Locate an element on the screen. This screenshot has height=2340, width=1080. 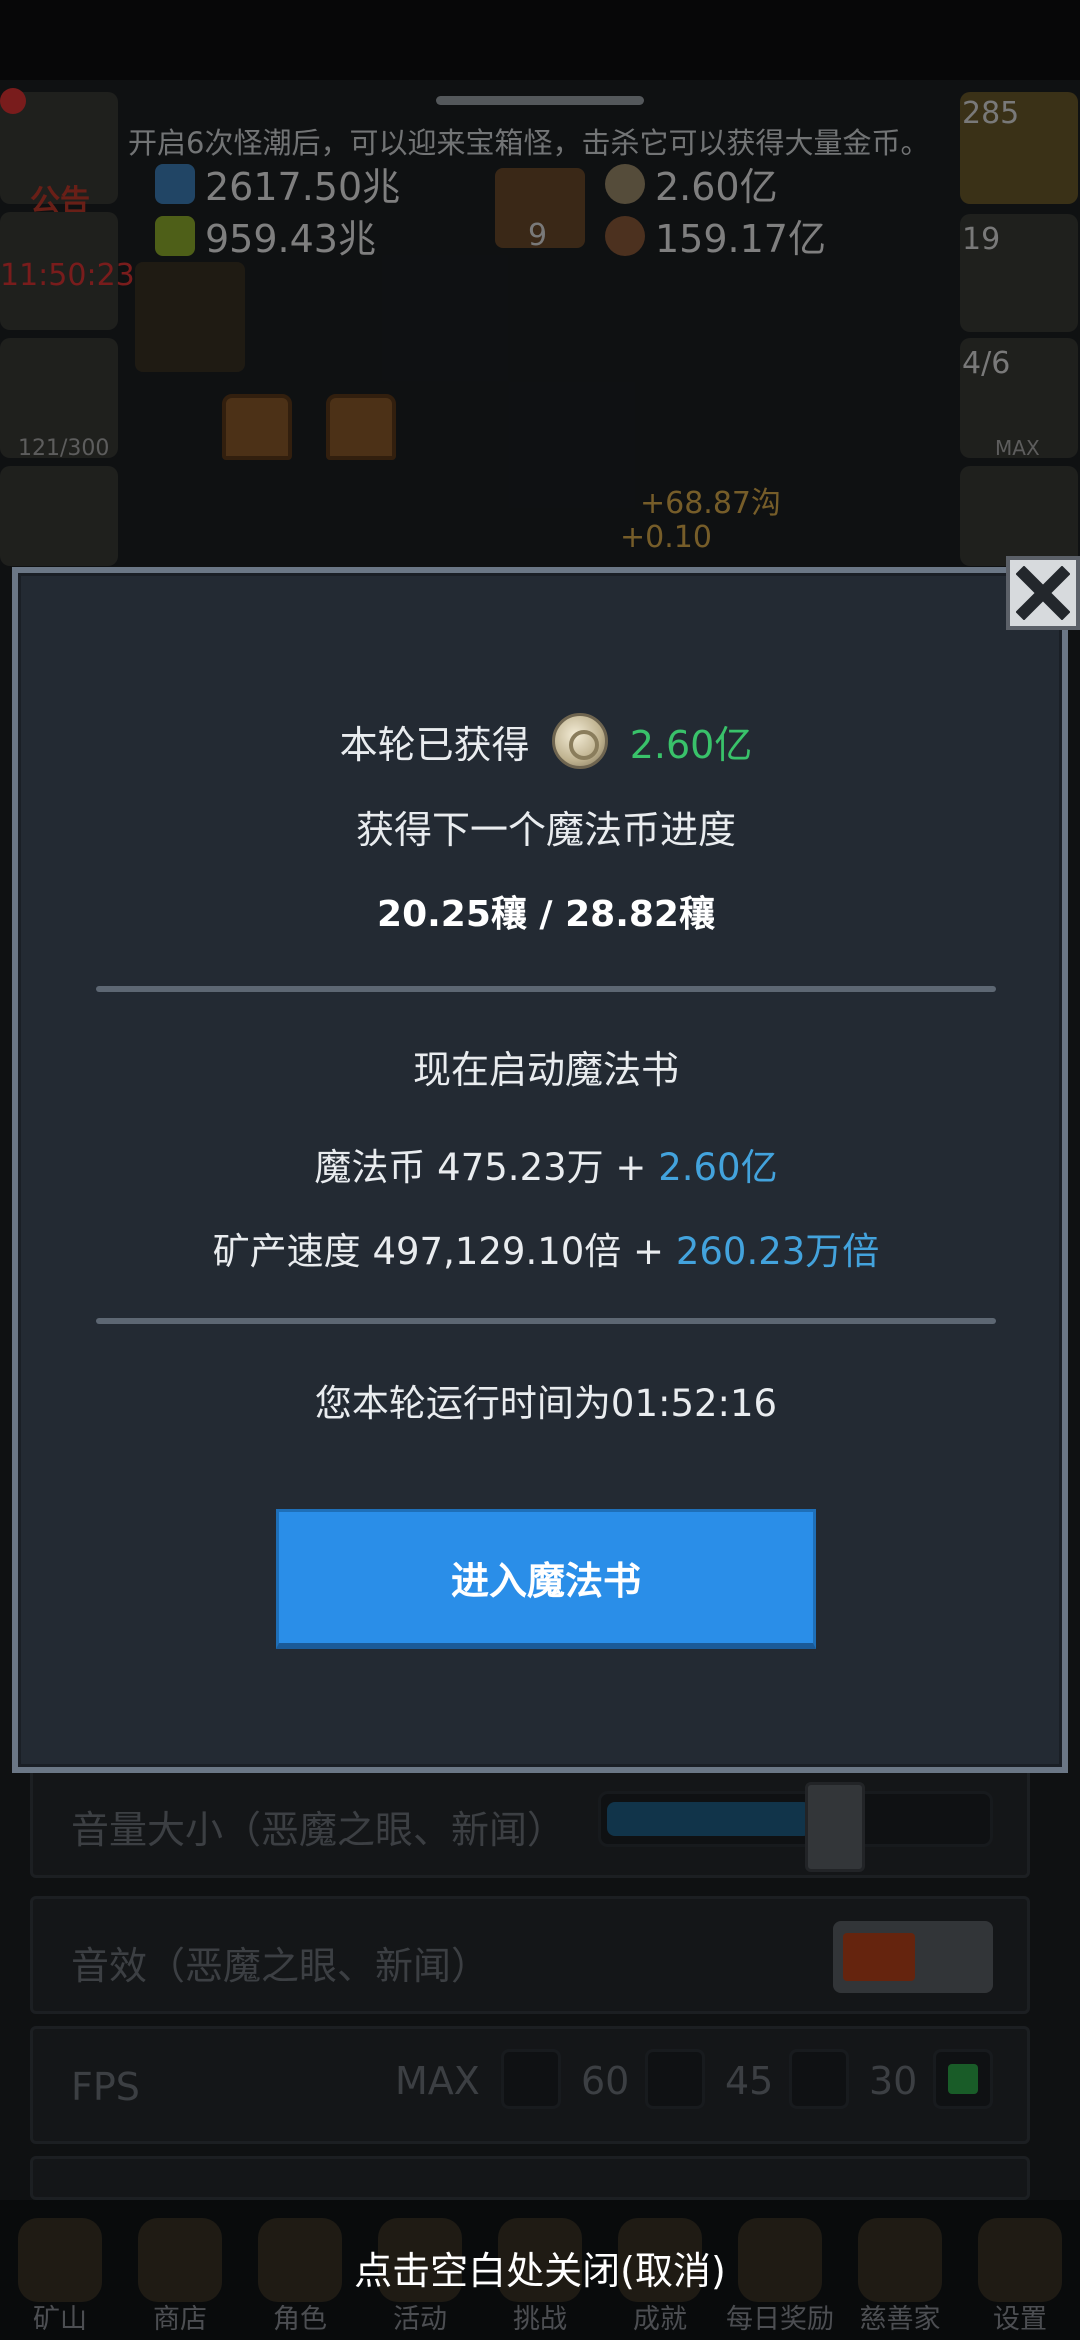
close-button is located at coordinates (1043, 593).